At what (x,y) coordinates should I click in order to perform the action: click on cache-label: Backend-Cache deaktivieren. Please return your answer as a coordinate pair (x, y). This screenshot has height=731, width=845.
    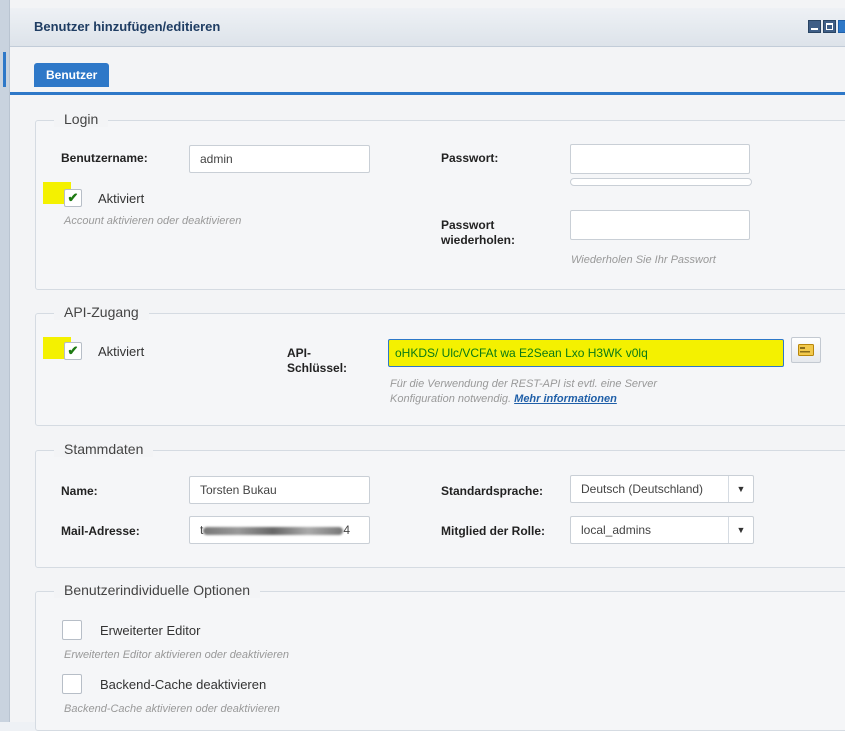
    Looking at the image, I should click on (183, 684).